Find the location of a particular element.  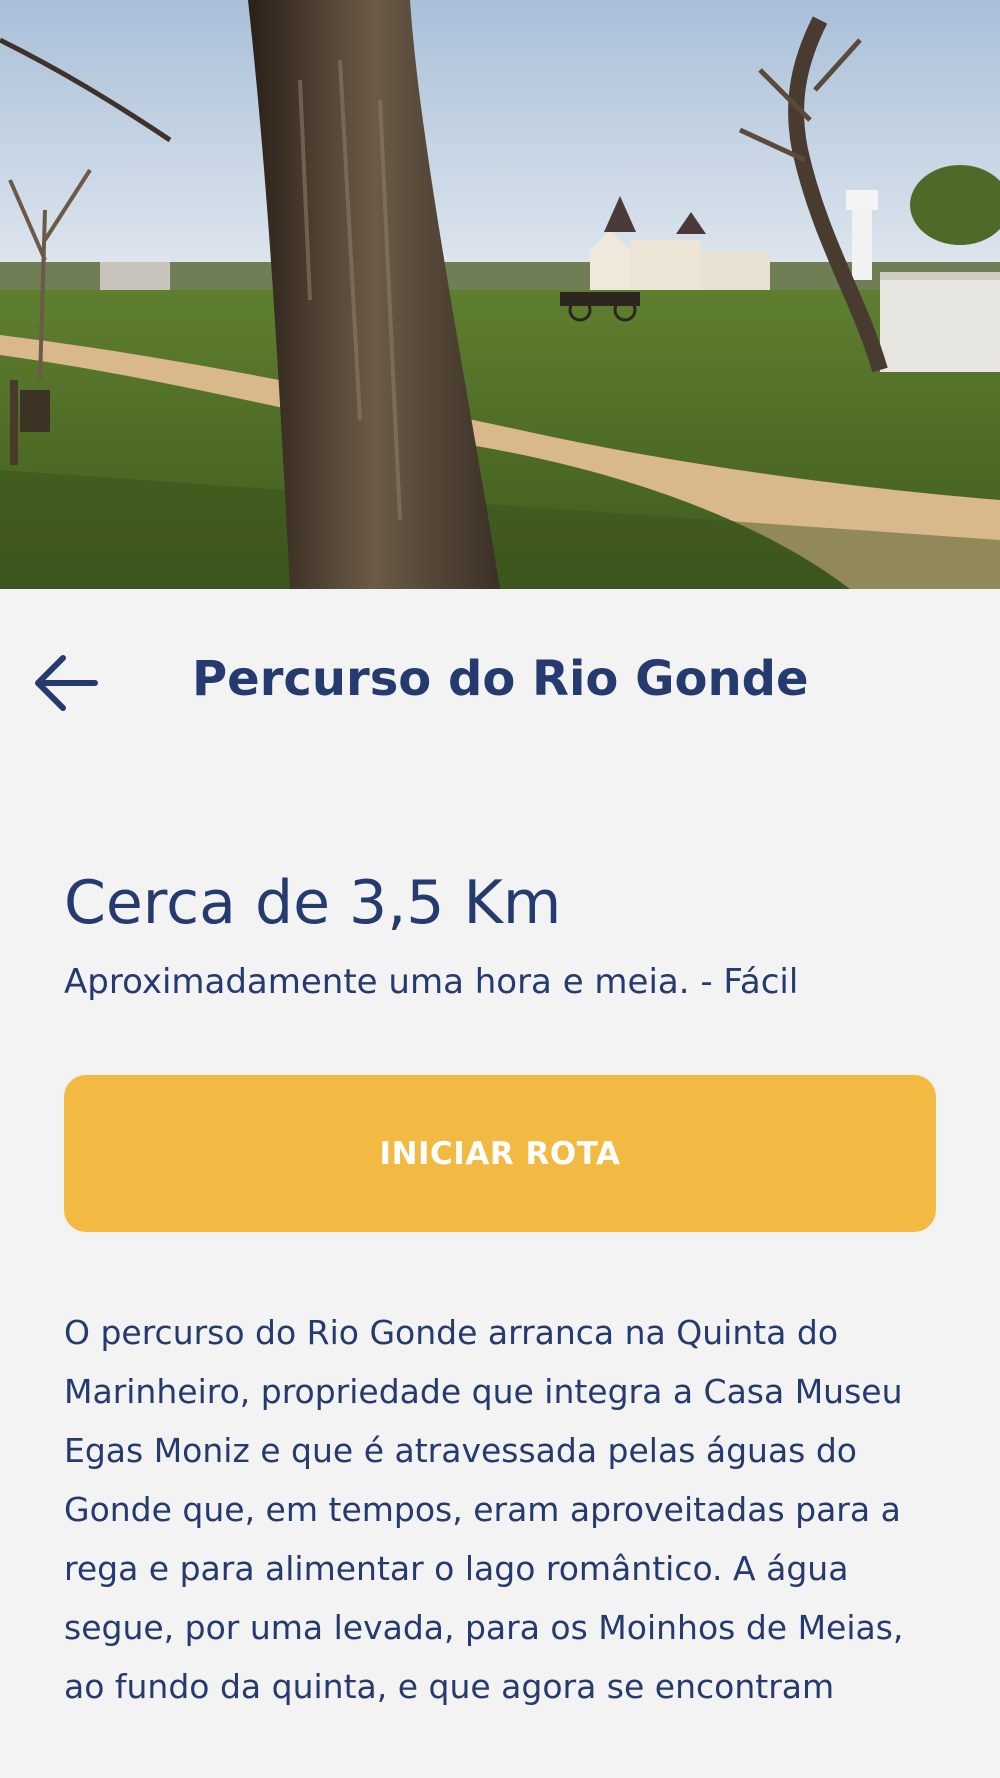

back-button is located at coordinates (66, 683).